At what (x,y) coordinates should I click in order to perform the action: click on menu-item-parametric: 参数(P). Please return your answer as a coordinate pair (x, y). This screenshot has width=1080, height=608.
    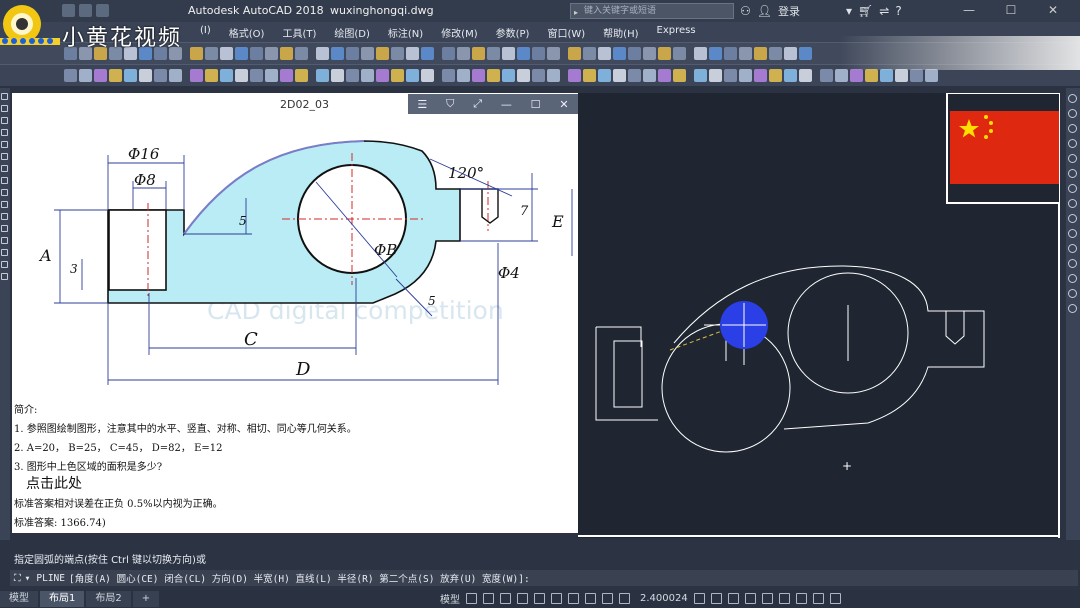
    Looking at the image, I should click on (513, 32).